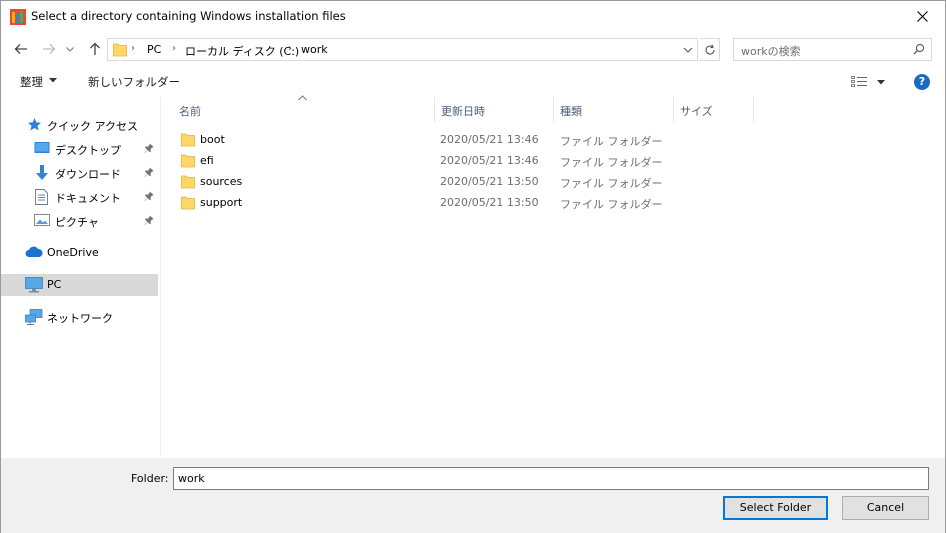 The width and height of the screenshot is (946, 533). I want to click on sidebar-item-label: ネットワーク, so click(80, 318).